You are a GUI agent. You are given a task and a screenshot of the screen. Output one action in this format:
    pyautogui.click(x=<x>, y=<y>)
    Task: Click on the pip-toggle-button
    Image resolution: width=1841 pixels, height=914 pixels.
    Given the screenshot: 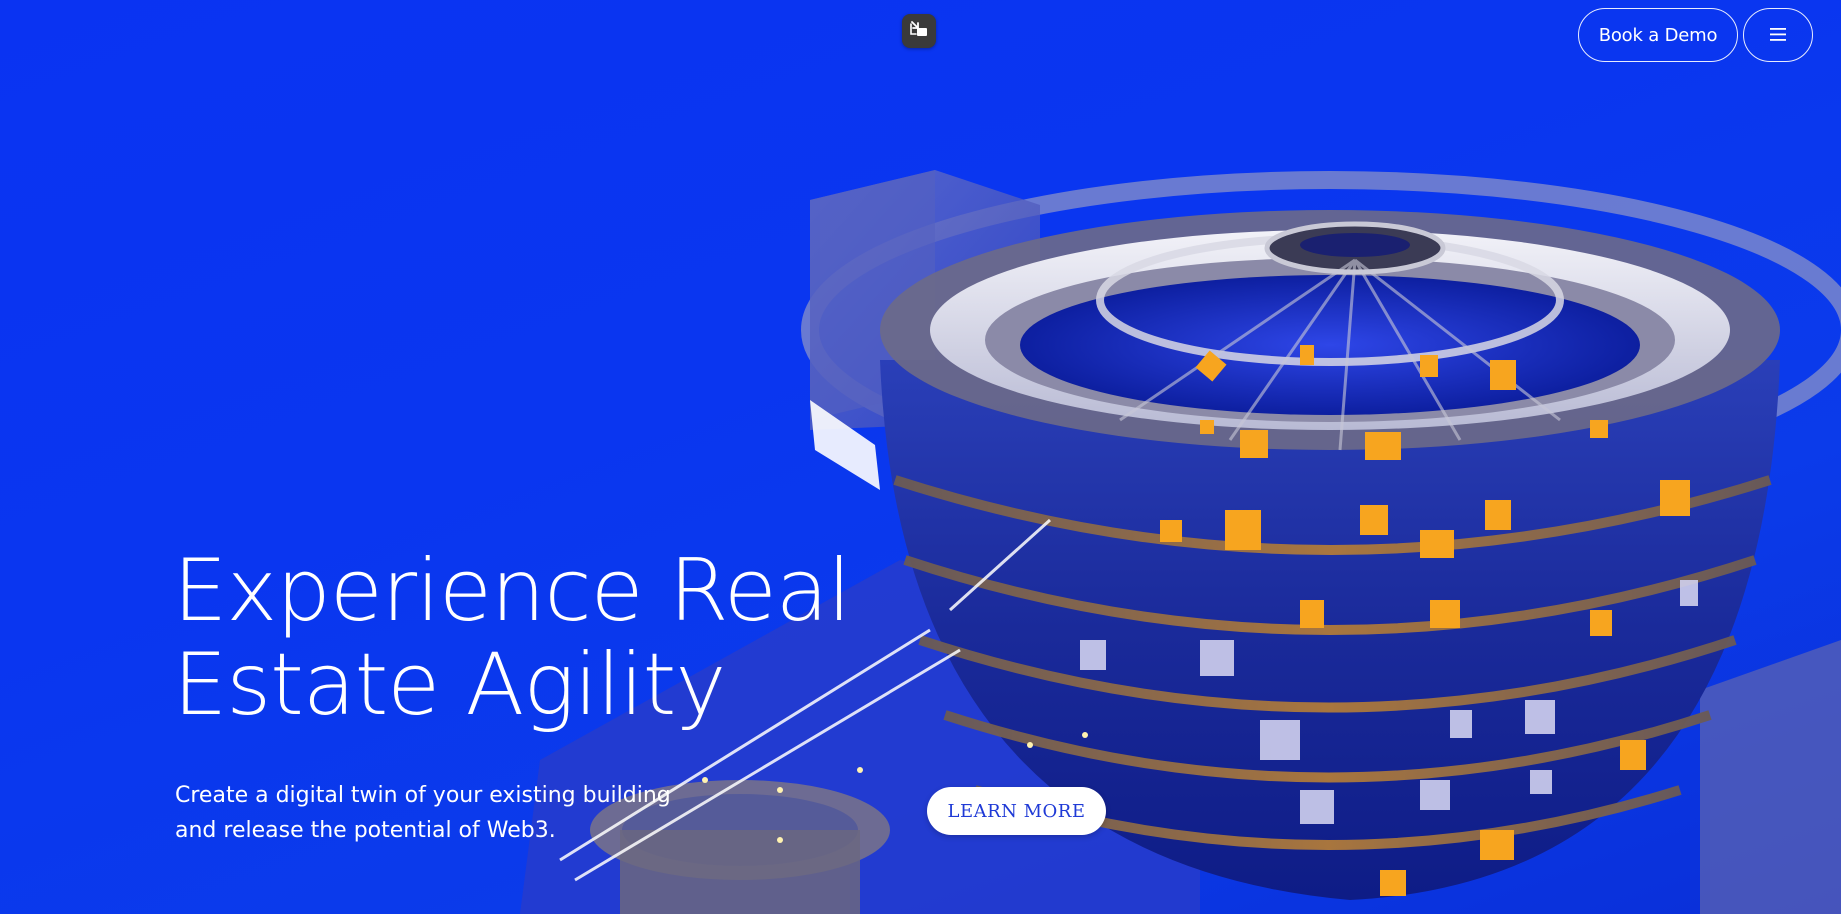 What is the action you would take?
    pyautogui.click(x=919, y=31)
    